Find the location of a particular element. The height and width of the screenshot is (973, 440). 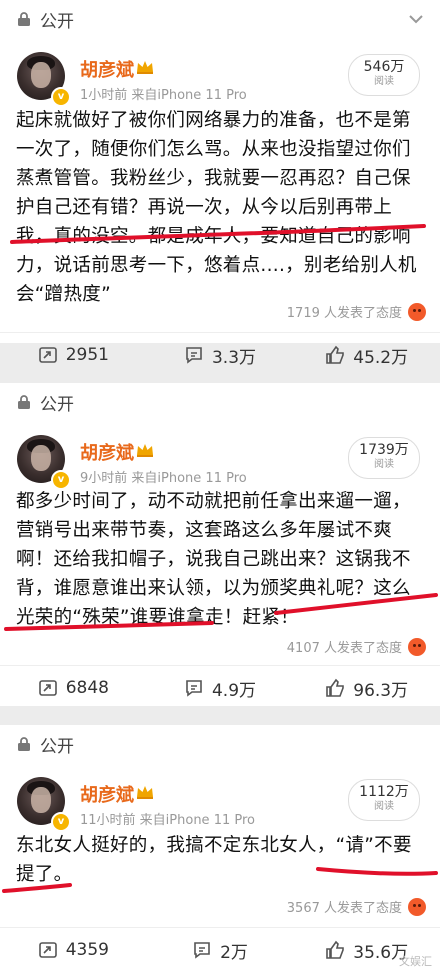

comment-button: 3.3万 is located at coordinates (220, 355).